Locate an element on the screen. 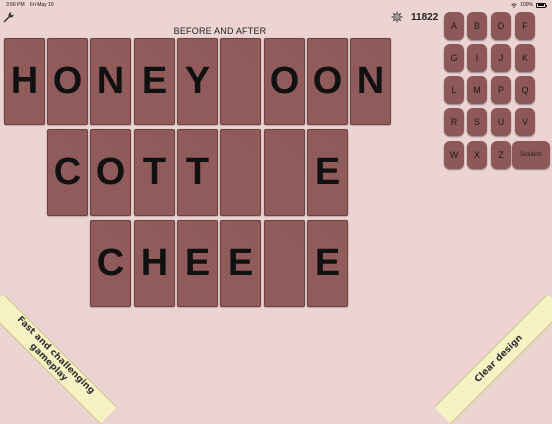 The height and width of the screenshot is (424, 552). status-time: 3:56 PM is located at coordinates (15, 5).